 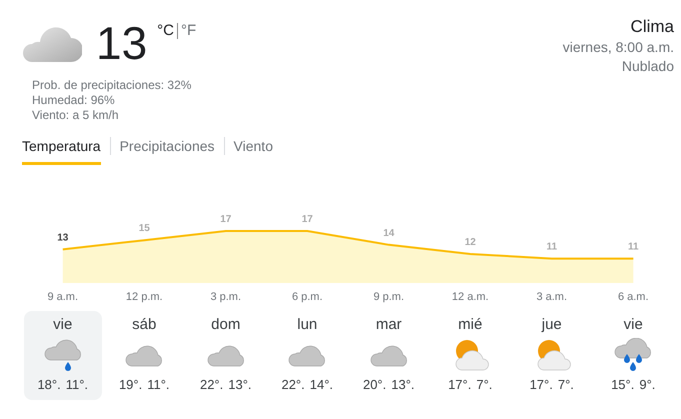 I want to click on condition-text: Nublado, so click(x=647, y=66).